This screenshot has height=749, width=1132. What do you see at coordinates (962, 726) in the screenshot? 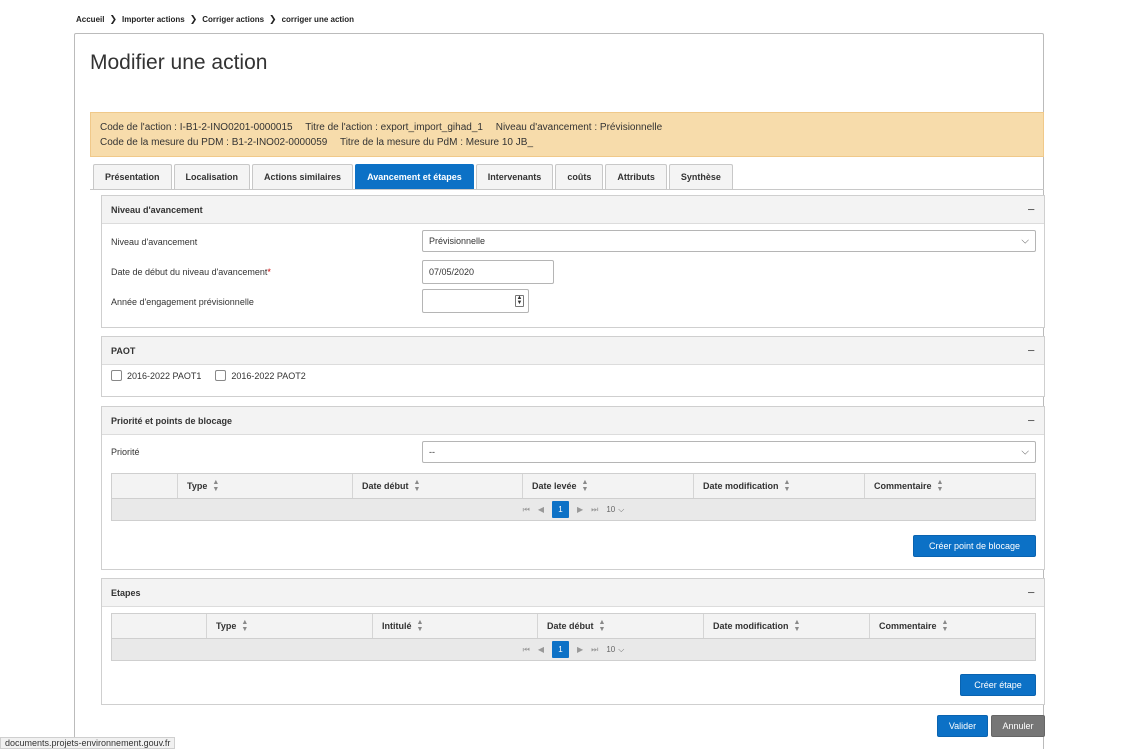
I see `validate-button: Valider` at bounding box center [962, 726].